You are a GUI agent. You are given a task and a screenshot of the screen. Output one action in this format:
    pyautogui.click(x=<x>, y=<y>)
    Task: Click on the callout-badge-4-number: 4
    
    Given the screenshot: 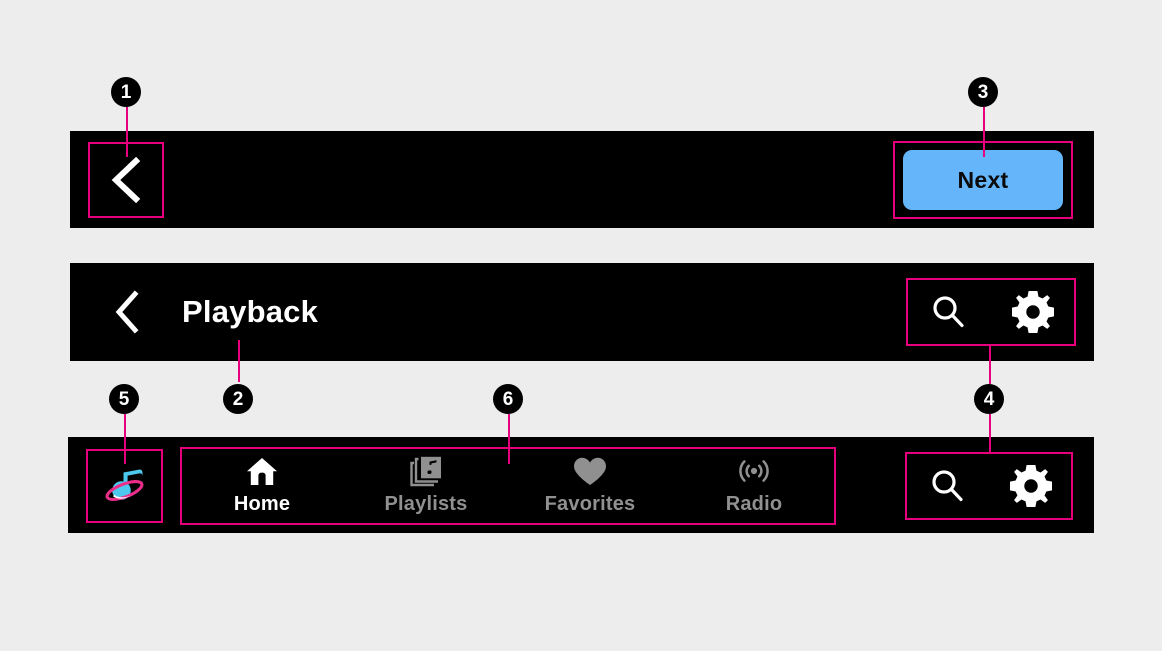 What is the action you would take?
    pyautogui.click(x=989, y=399)
    